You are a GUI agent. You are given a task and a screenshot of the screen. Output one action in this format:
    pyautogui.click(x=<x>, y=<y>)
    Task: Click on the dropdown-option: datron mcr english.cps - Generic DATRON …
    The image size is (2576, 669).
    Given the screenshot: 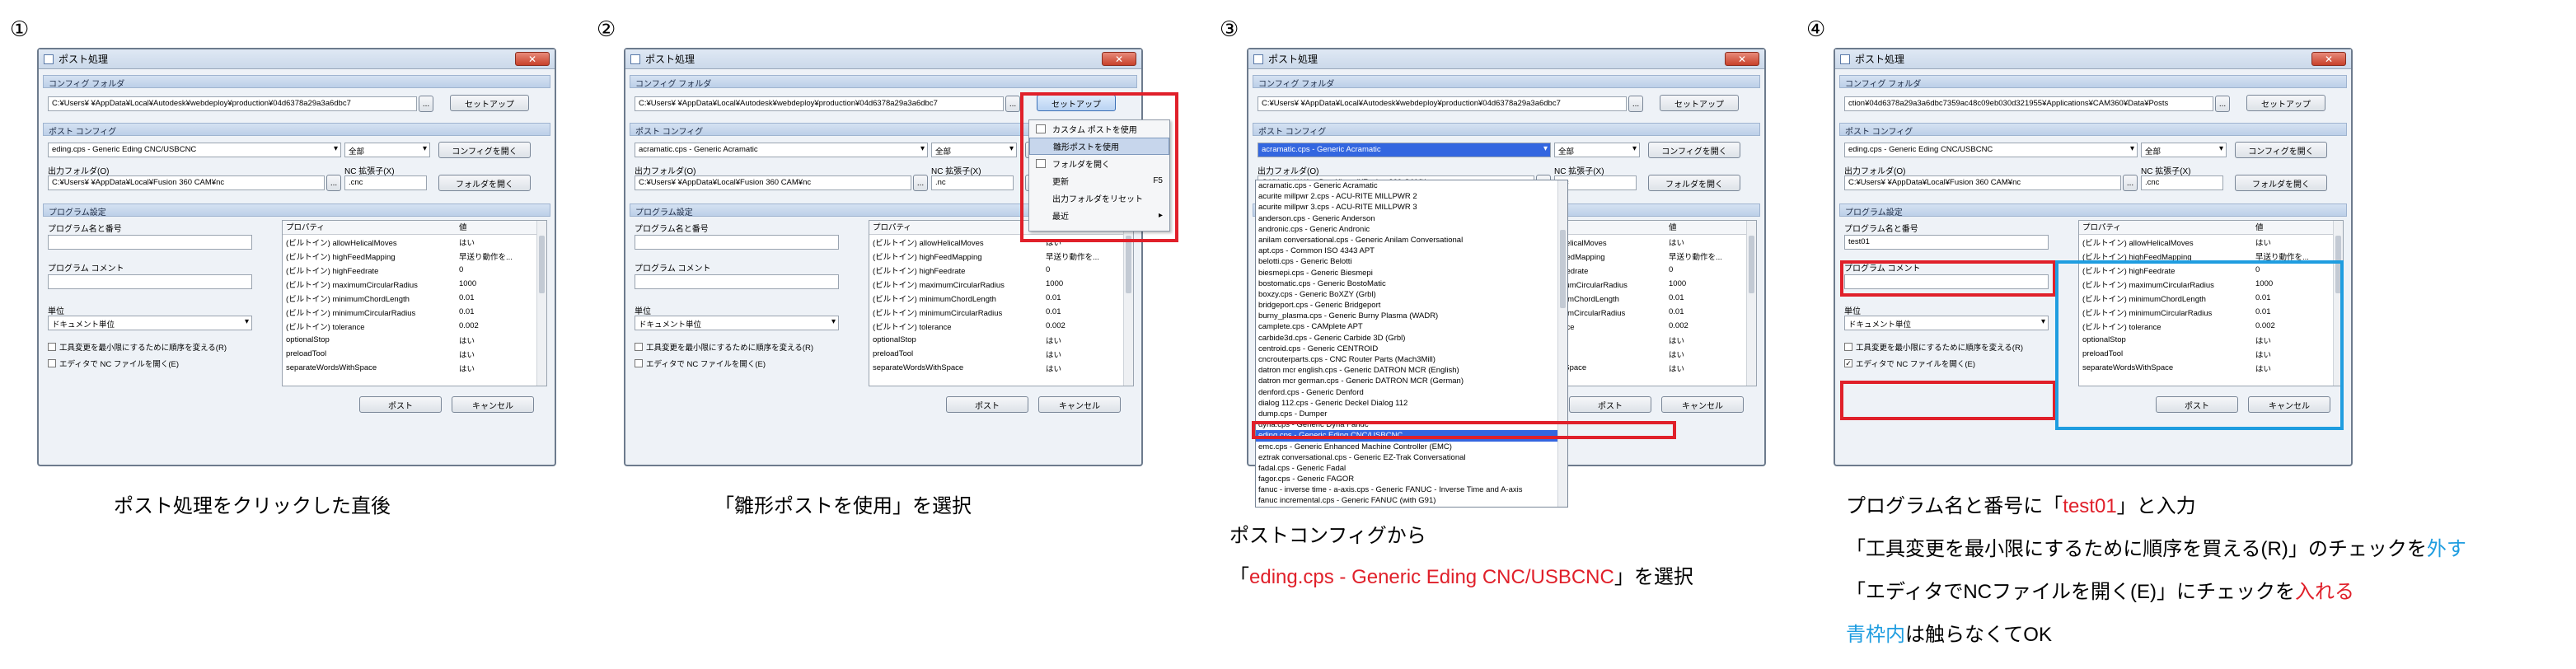 What is the action you would take?
    pyautogui.click(x=1411, y=371)
    